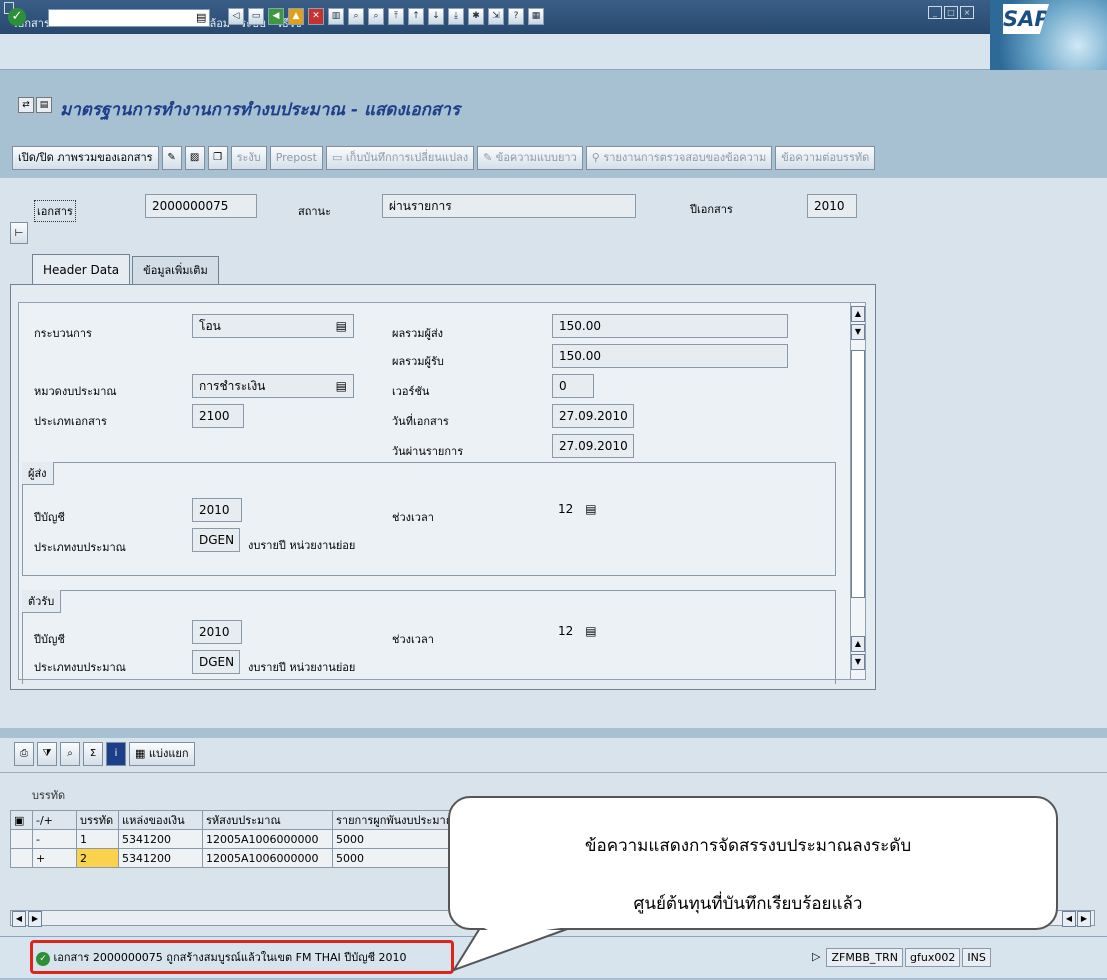 Image resolution: width=1107 pixels, height=980 pixels. What do you see at coordinates (832, 206) in the screenshot?
I see `doc-year-field: 2010` at bounding box center [832, 206].